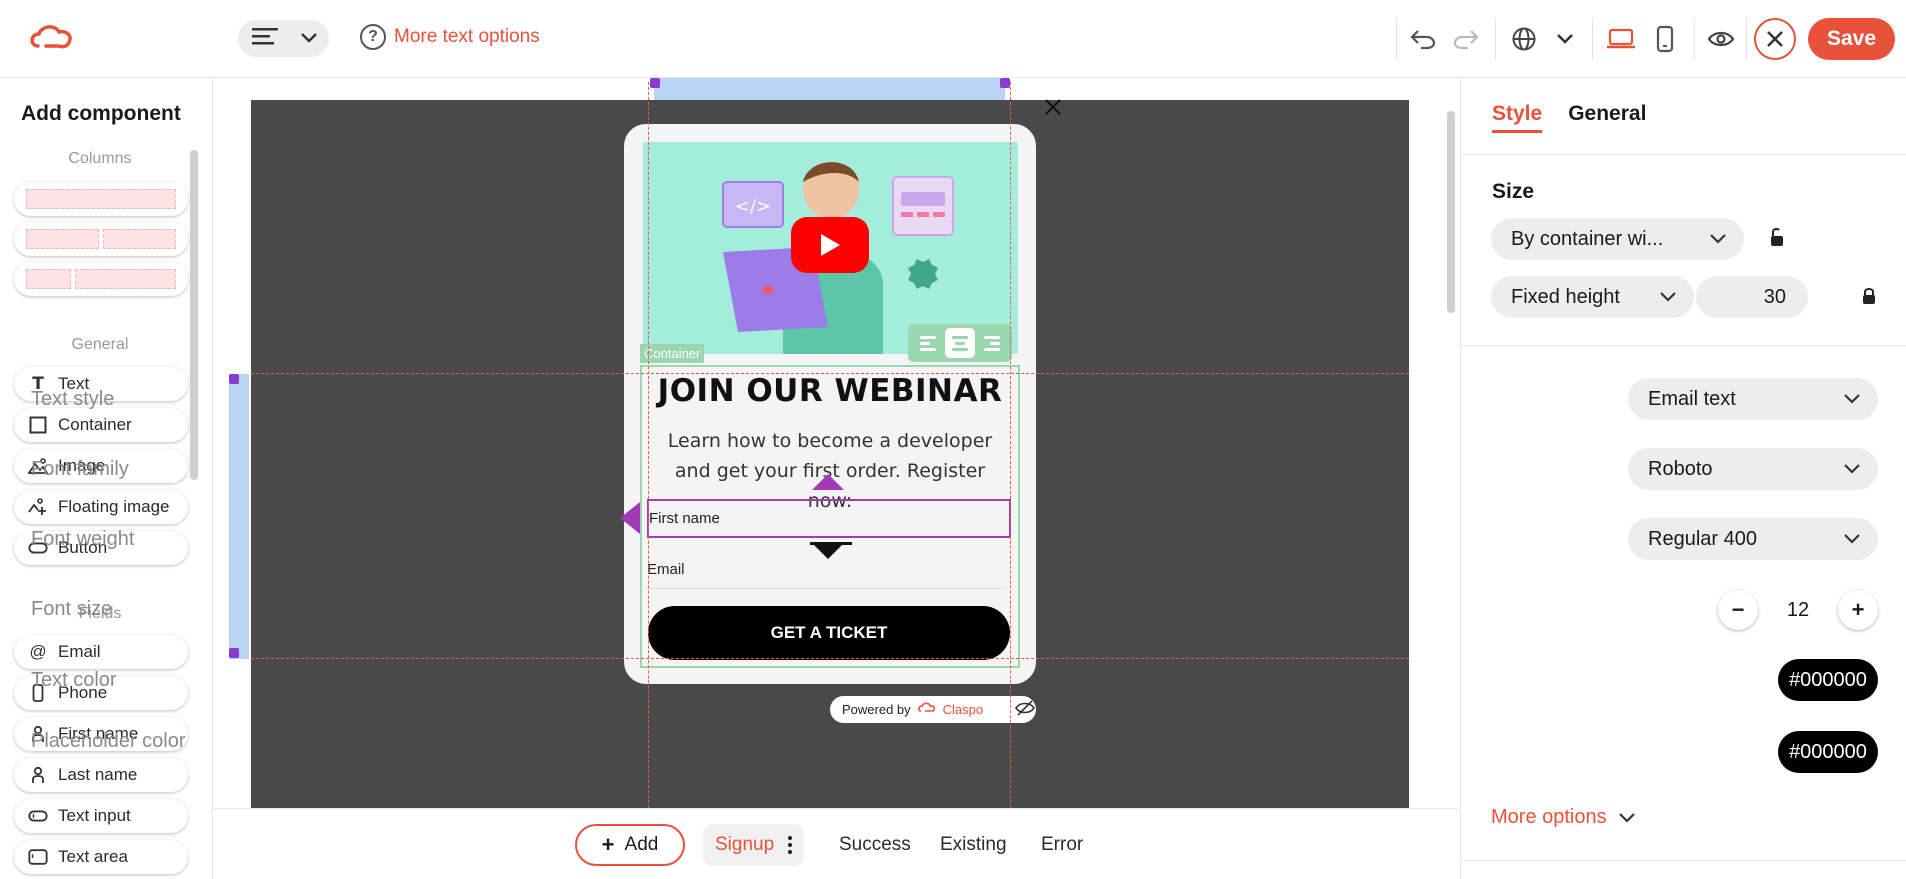 The image size is (1906, 879). I want to click on font-weight-dropdown: Regular 400, so click(1753, 539).